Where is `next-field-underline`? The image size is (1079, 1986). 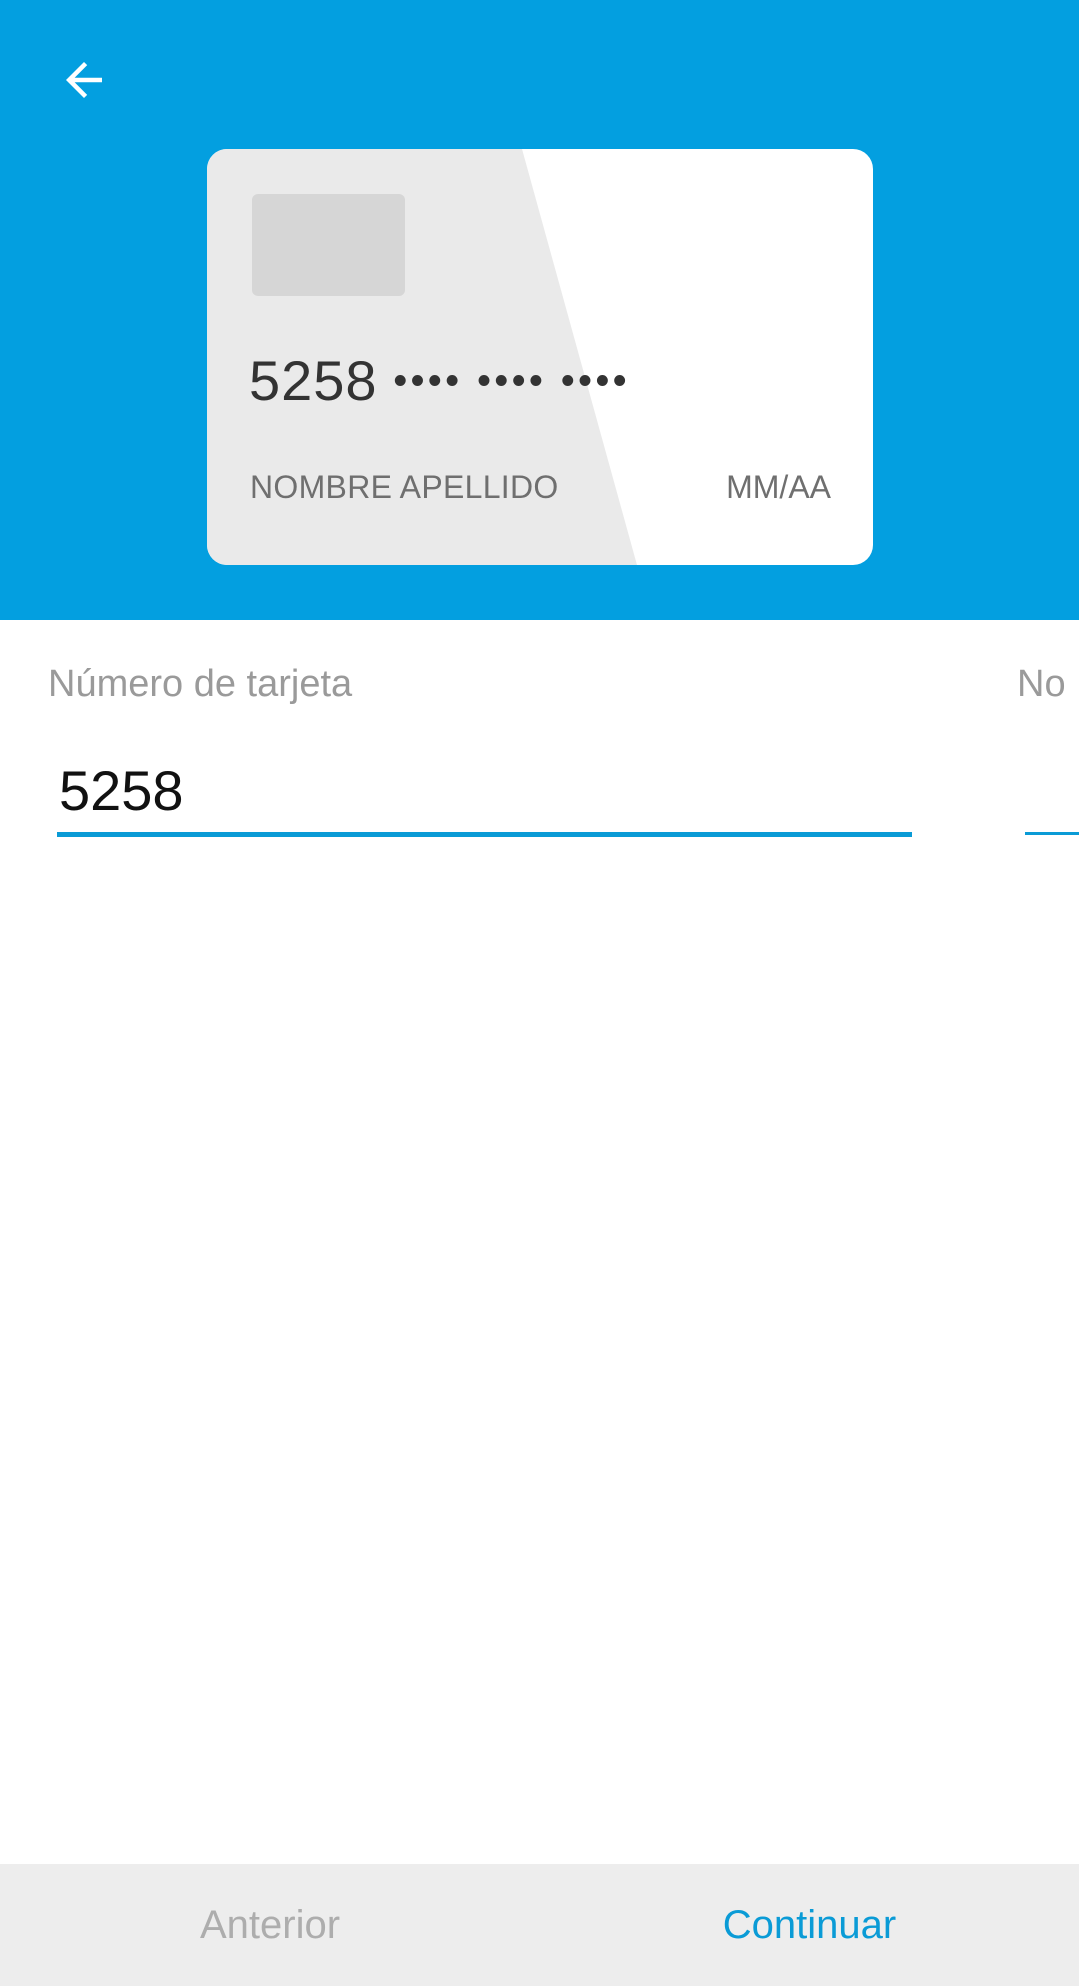 next-field-underline is located at coordinates (1052, 833).